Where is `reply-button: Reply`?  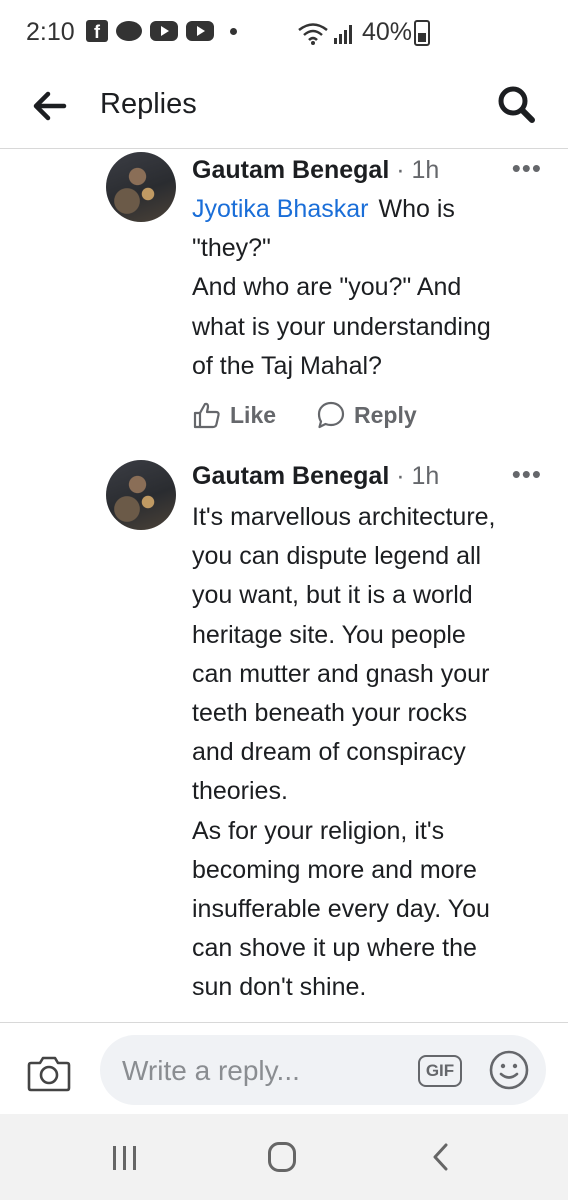
reply-button: Reply is located at coordinates (366, 415).